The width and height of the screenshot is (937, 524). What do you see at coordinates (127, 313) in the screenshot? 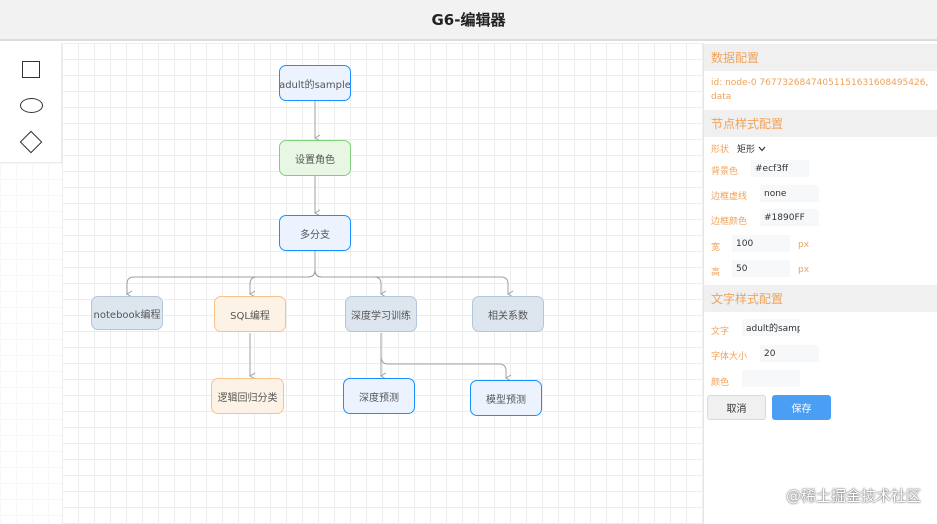
I see `node-notebook: notebook编程` at bounding box center [127, 313].